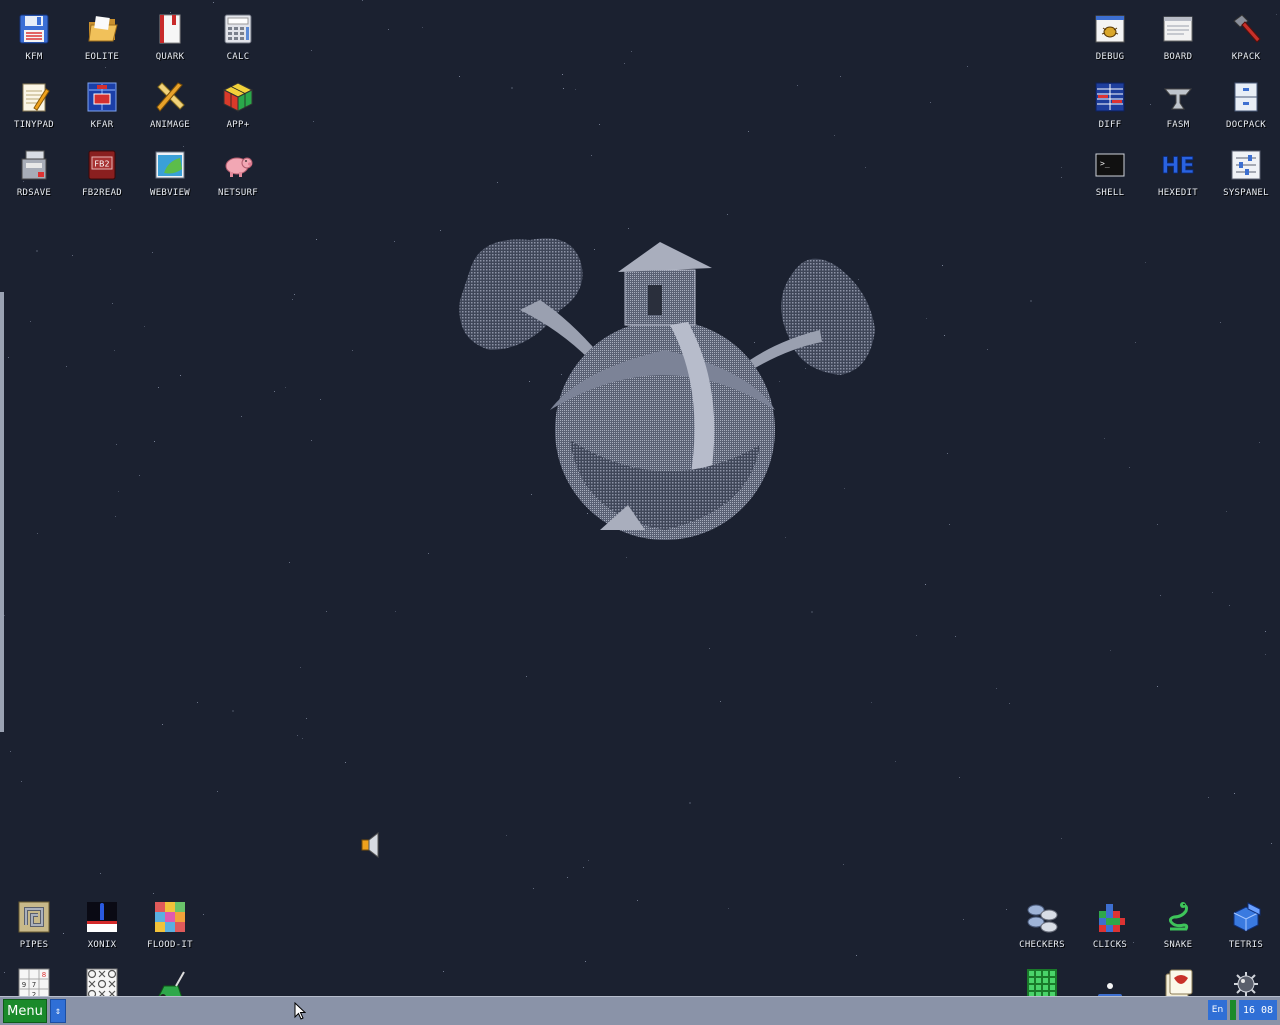 The image size is (1280, 1025). Describe the element at coordinates (58, 1011) in the screenshot. I see `task-switch-arrows-icon: ⇕` at that location.